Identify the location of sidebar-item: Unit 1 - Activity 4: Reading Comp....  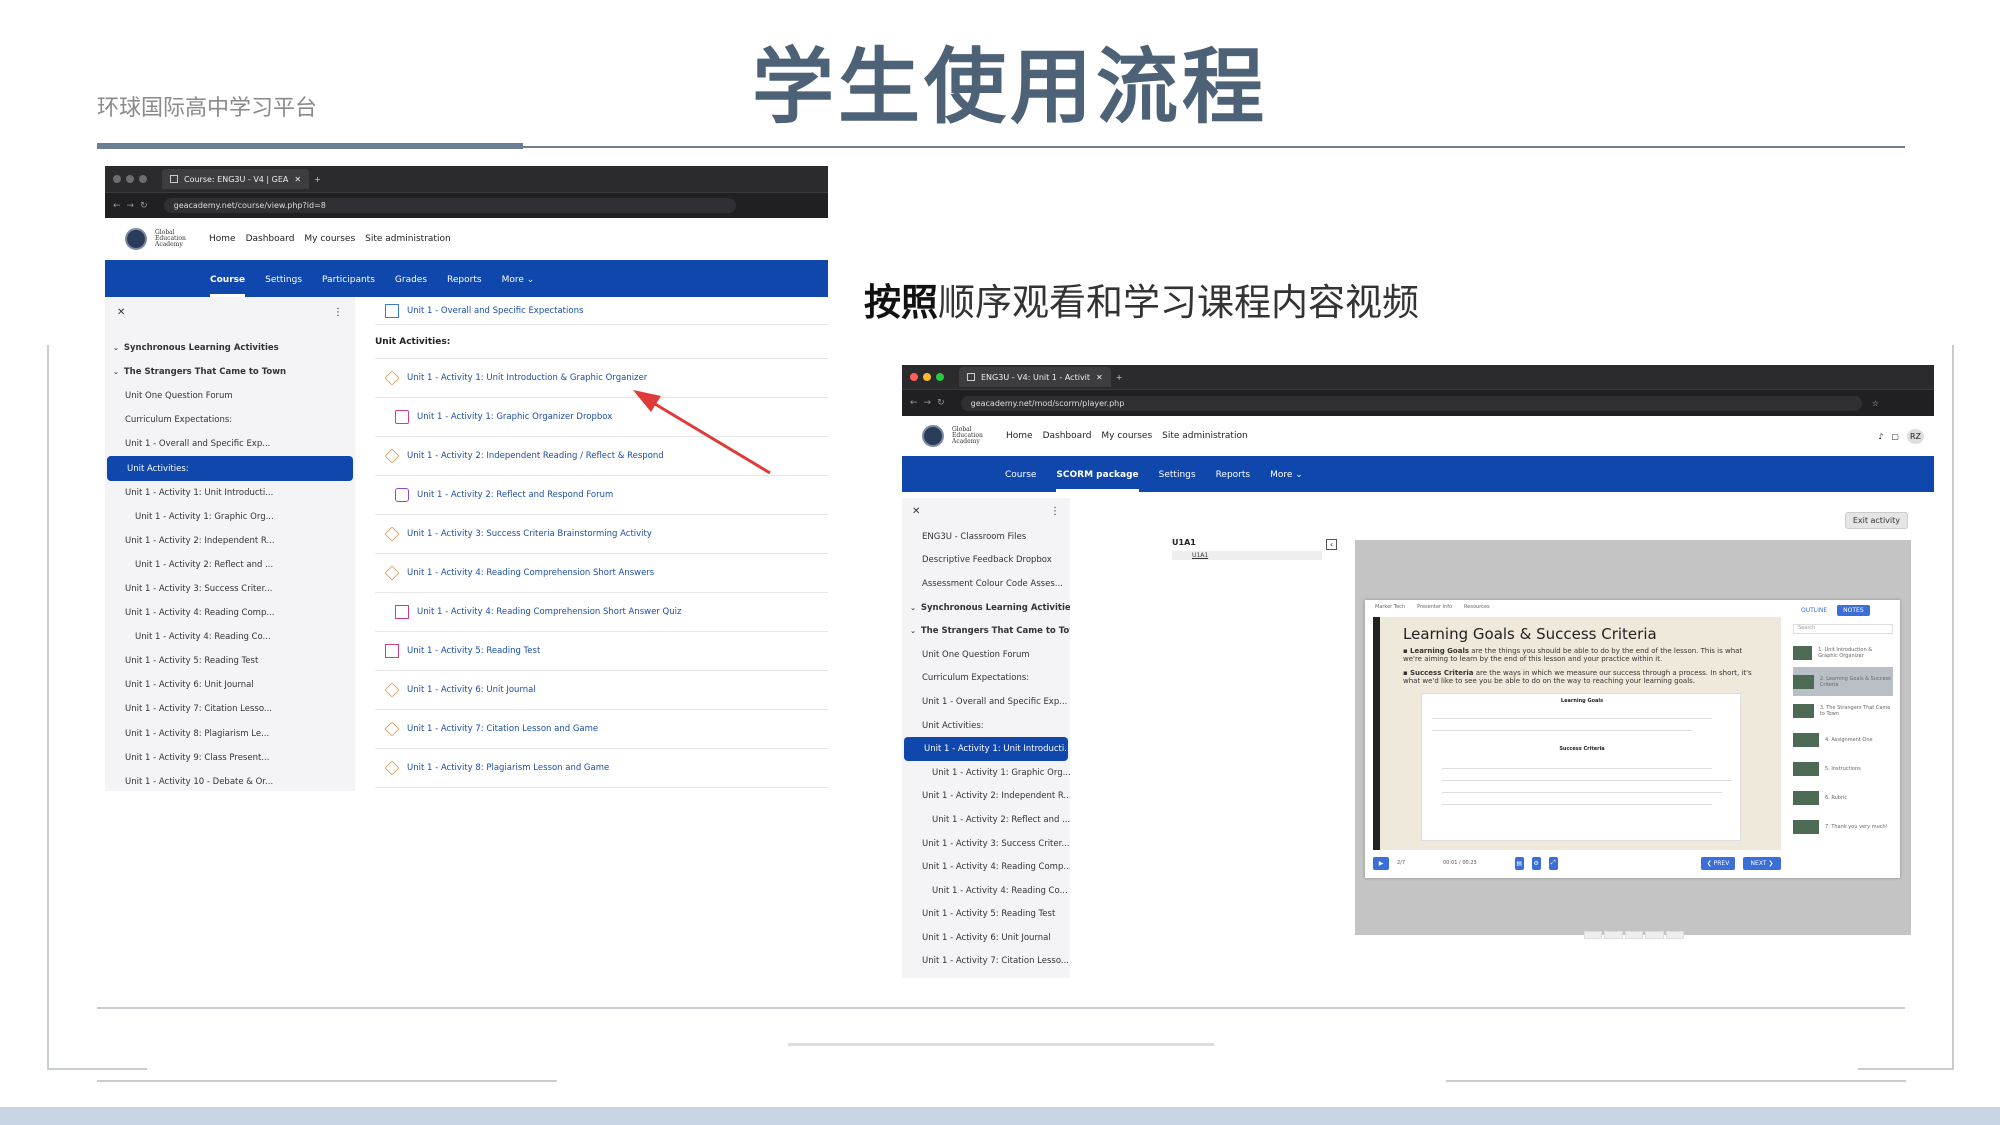
(986, 867).